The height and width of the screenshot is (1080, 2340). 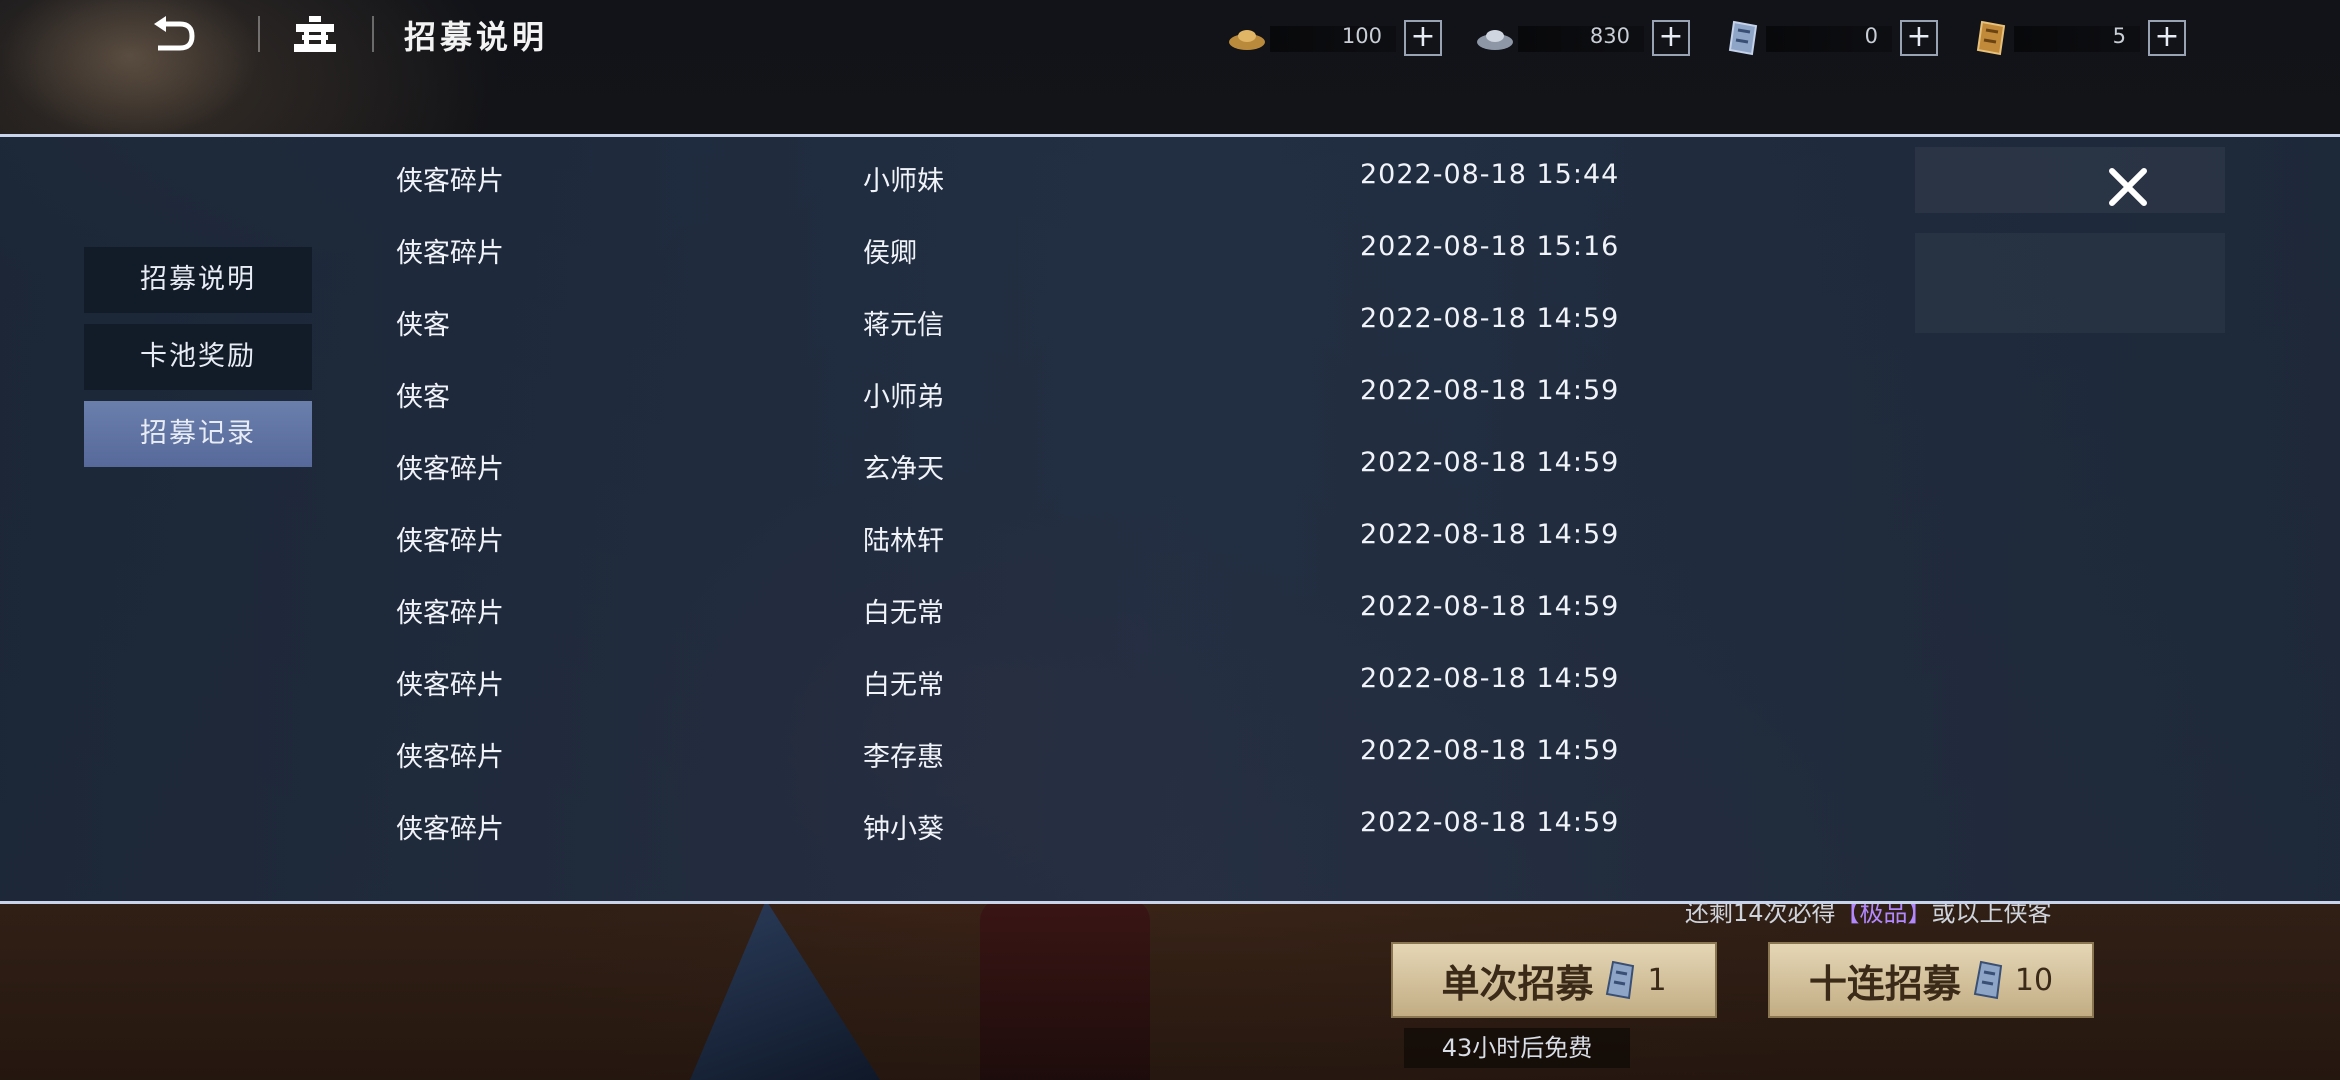 I want to click on gold-recruit-ticket-icon, so click(x=1991, y=38).